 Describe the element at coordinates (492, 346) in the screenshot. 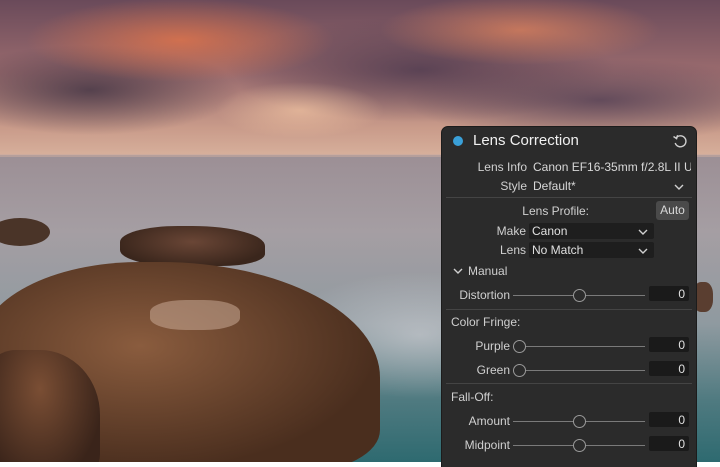

I see `purple-label: Purple` at that location.